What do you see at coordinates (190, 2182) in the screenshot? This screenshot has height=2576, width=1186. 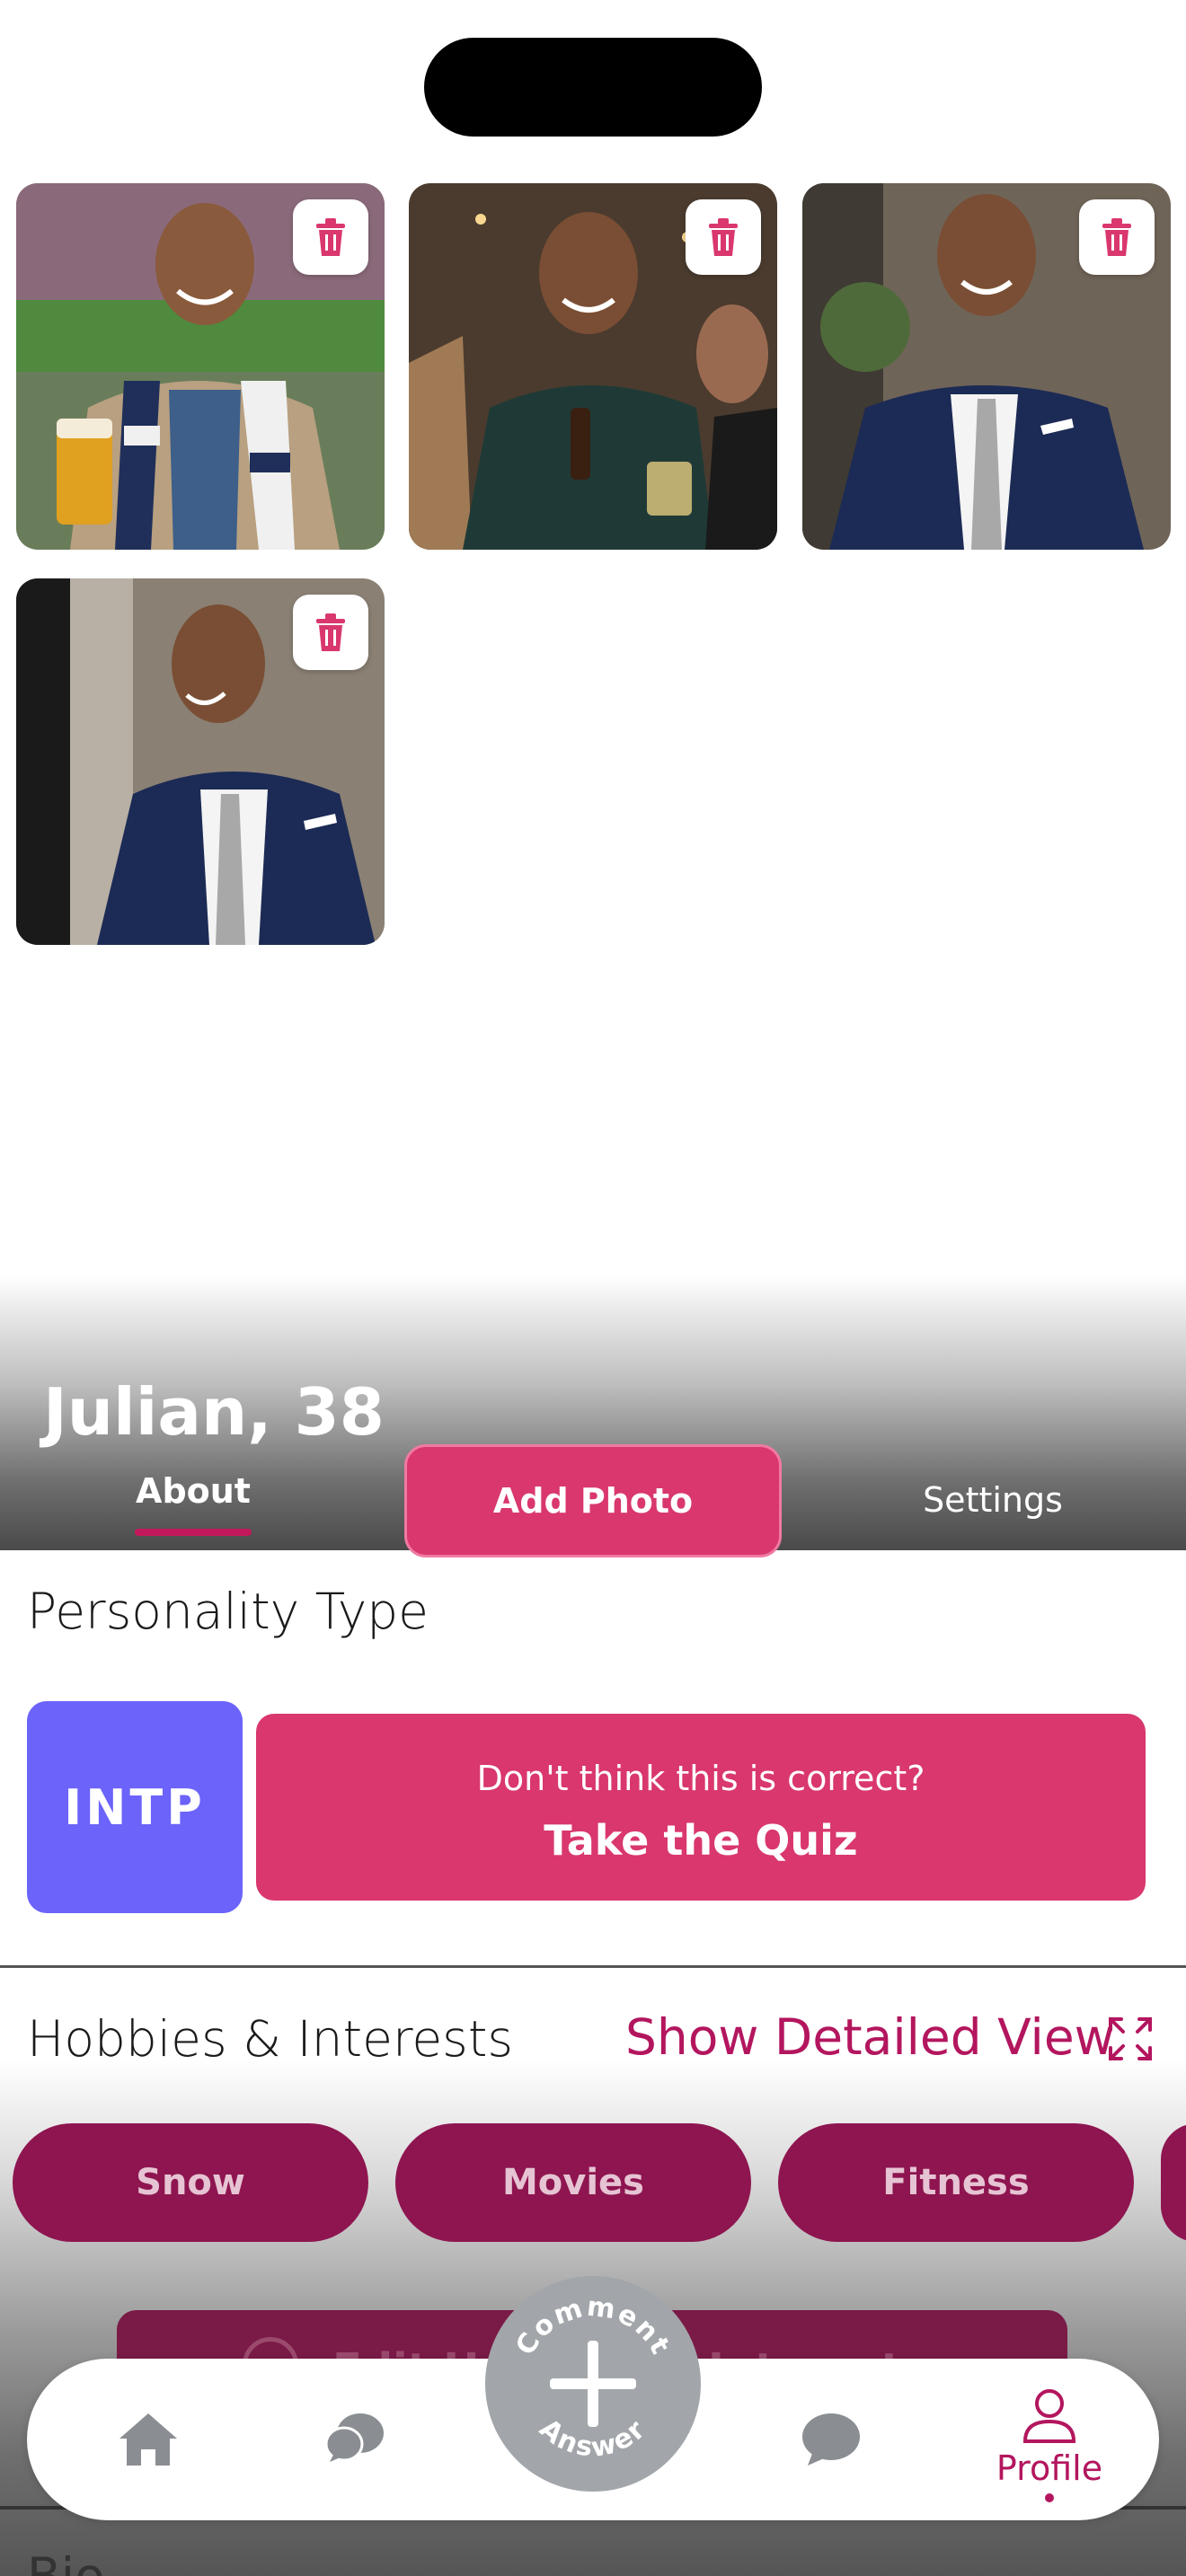 I see `hobby-chip: Snow` at bounding box center [190, 2182].